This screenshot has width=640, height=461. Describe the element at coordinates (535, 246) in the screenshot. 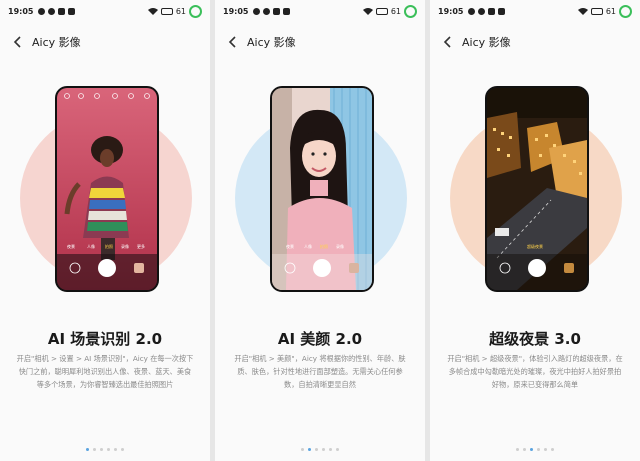

I see `mode-label: 超级夜景` at that location.